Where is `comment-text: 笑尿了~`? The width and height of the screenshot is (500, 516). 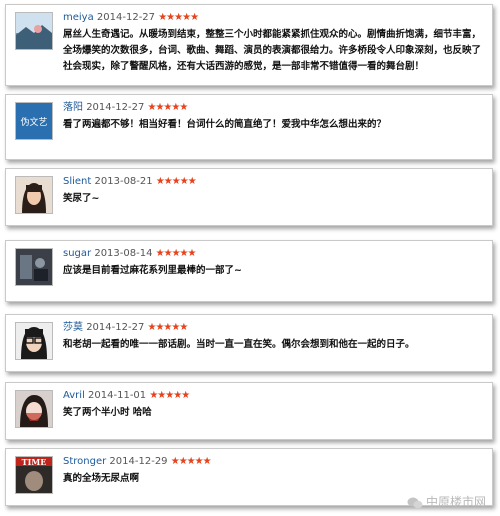 comment-text: 笑尿了~ is located at coordinates (81, 198).